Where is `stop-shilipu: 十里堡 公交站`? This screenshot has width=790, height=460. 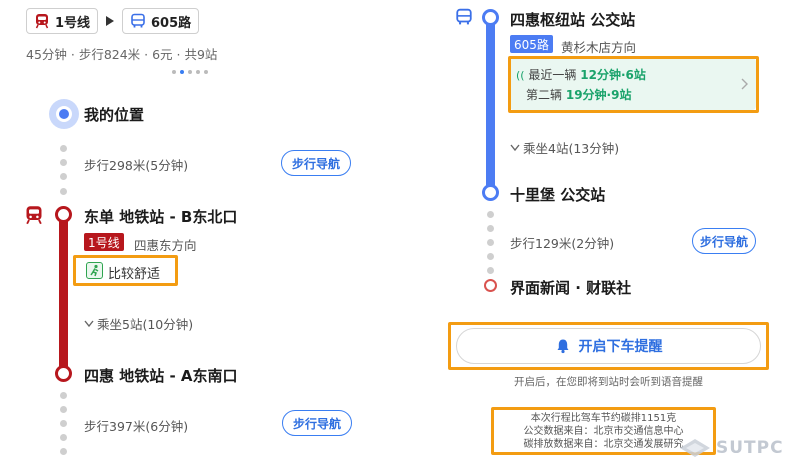
stop-shilipu: 十里堡 公交站 is located at coordinates (557, 194).